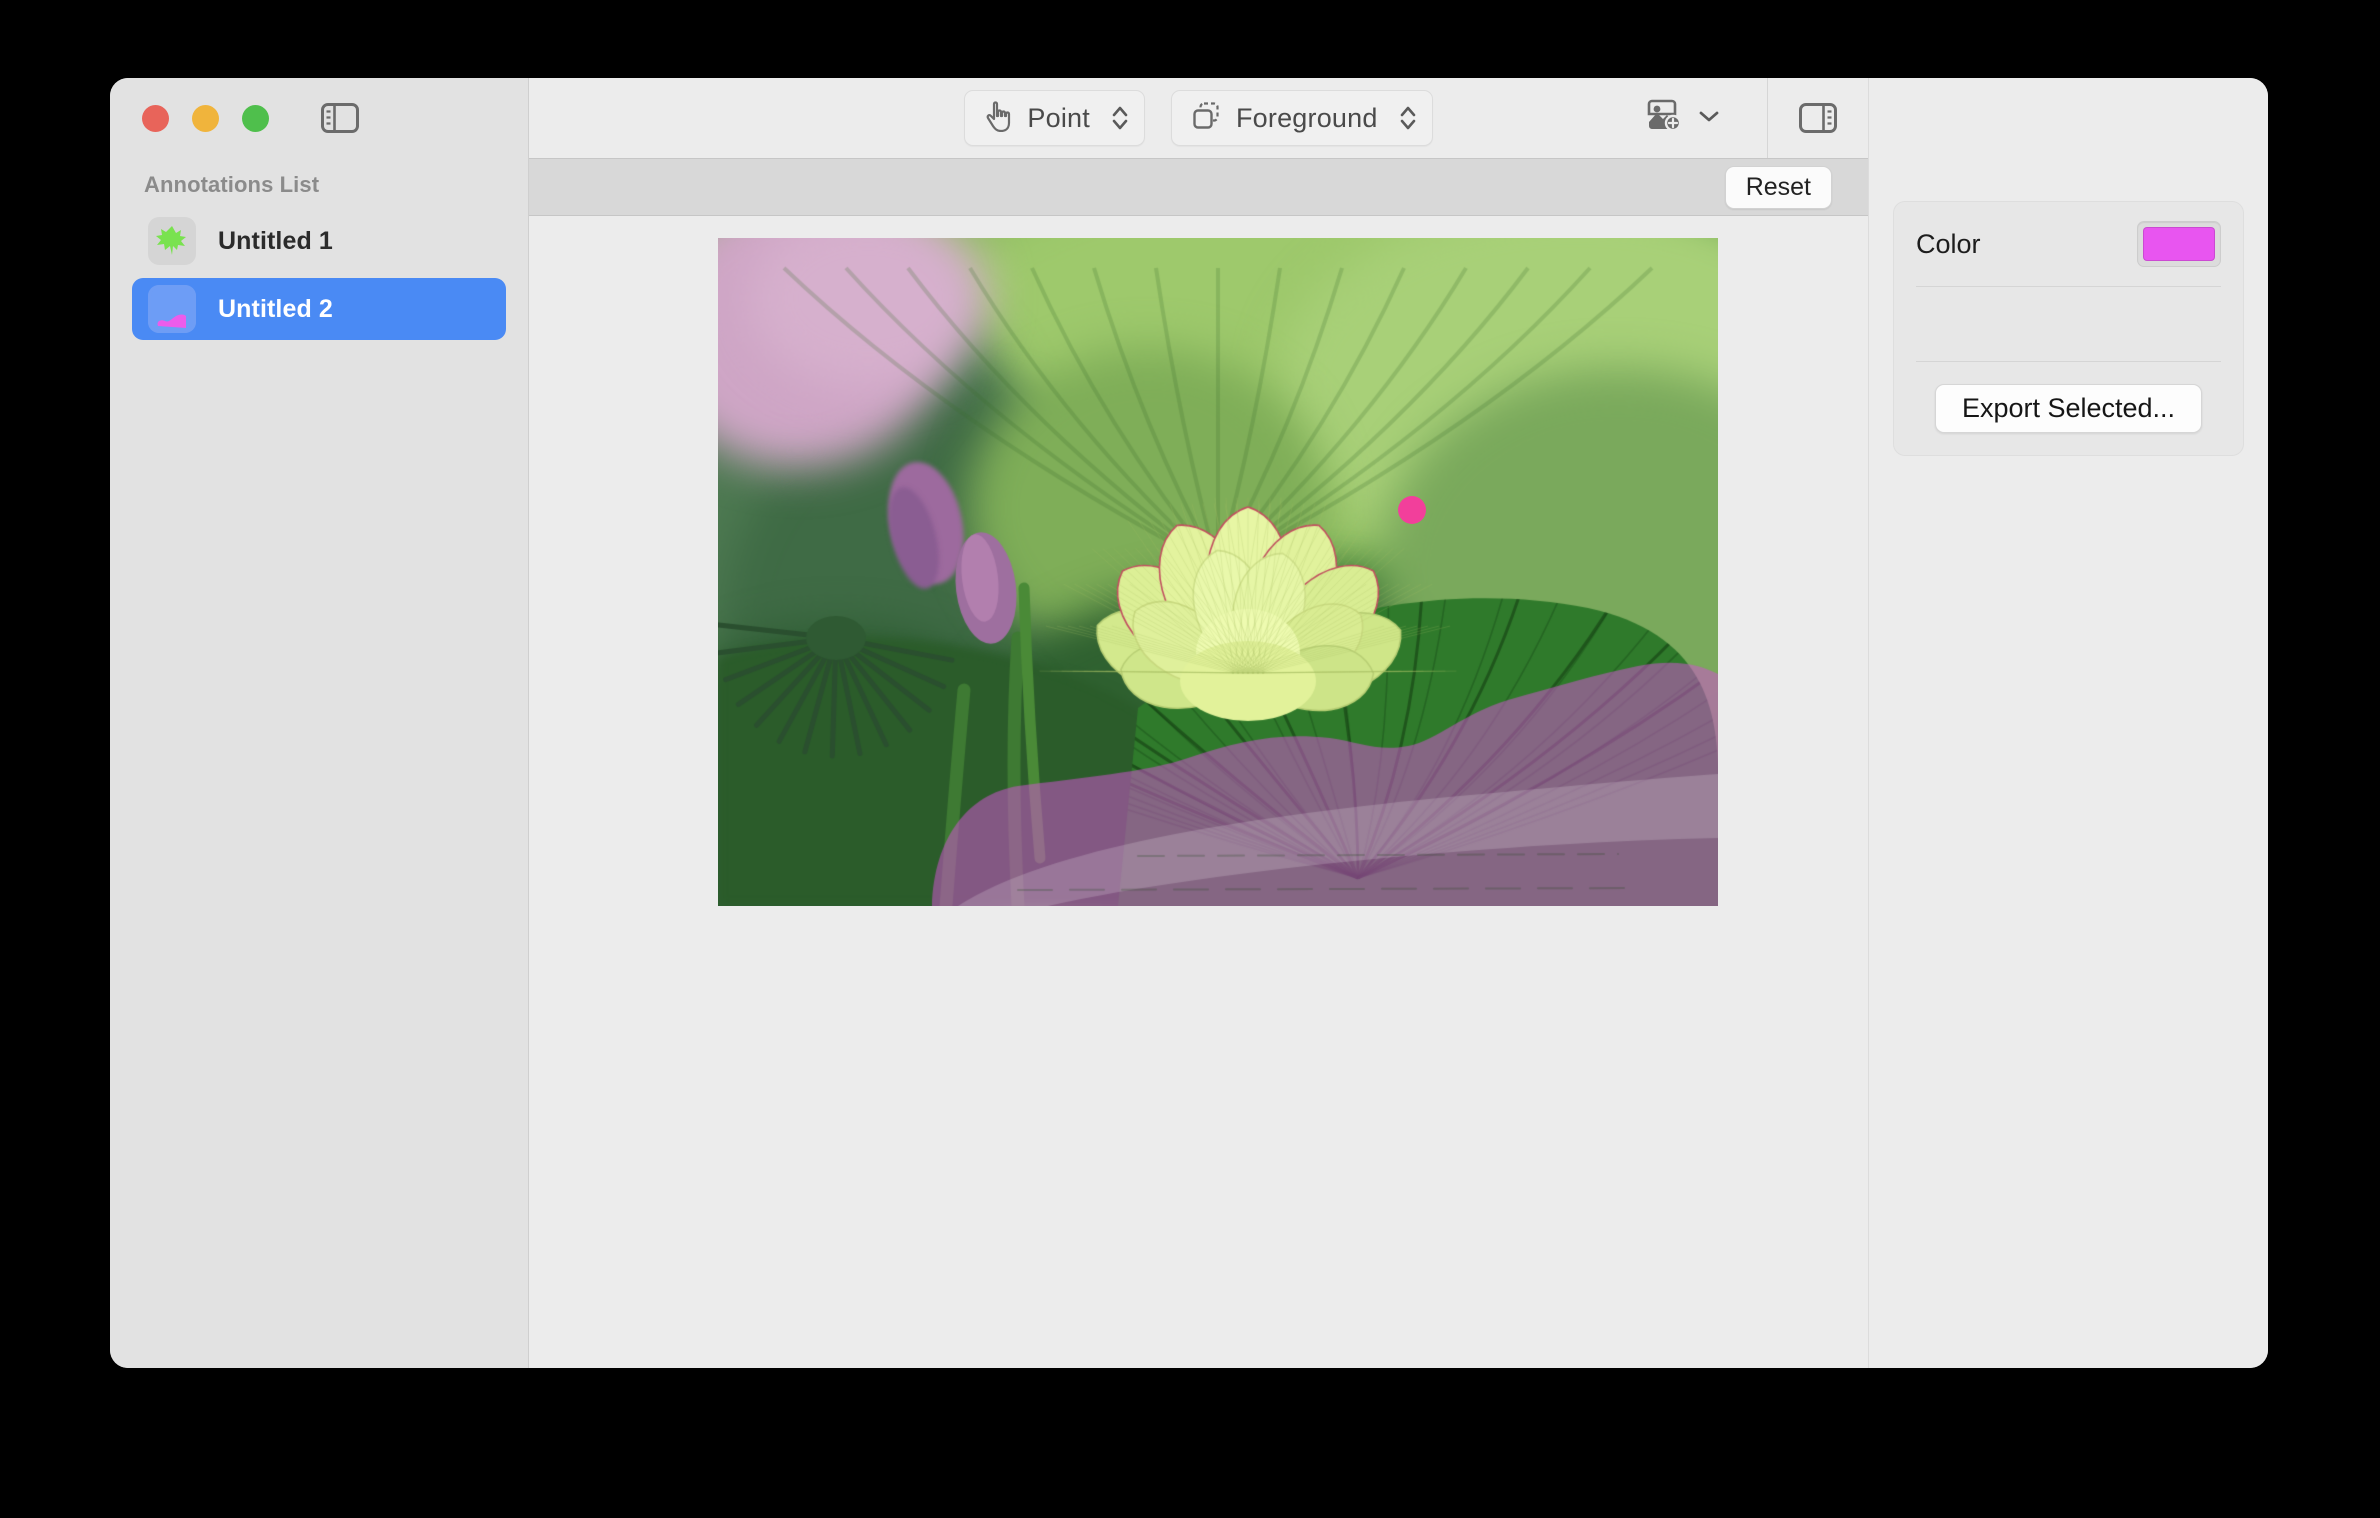 The height and width of the screenshot is (1518, 2380). Describe the element at coordinates (340, 118) in the screenshot. I see `sidebar-left-icon` at that location.